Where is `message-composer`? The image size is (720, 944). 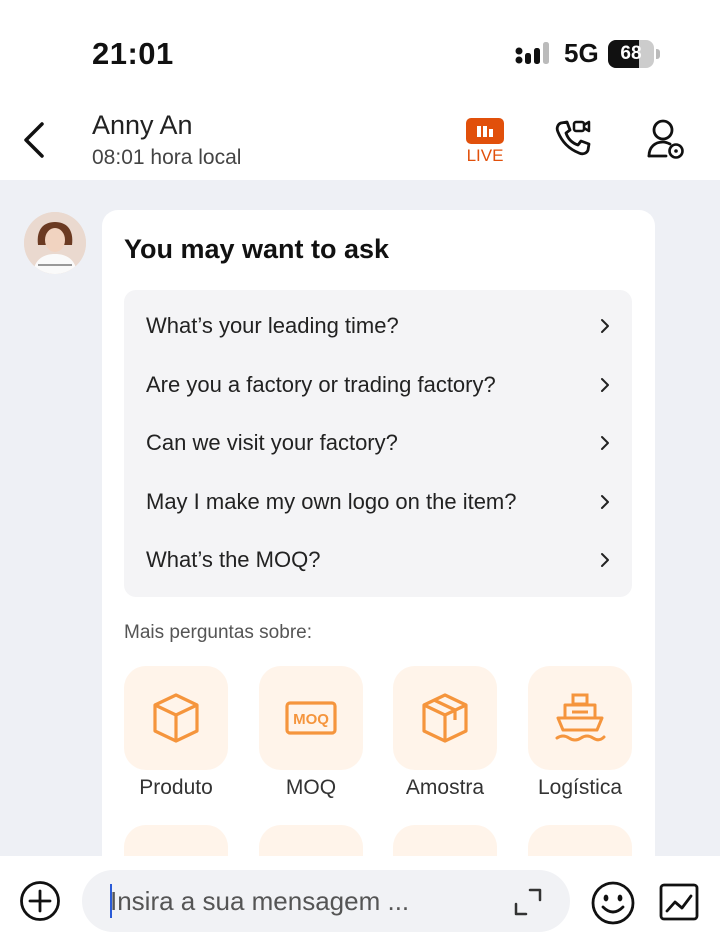
message-composer is located at coordinates (360, 900).